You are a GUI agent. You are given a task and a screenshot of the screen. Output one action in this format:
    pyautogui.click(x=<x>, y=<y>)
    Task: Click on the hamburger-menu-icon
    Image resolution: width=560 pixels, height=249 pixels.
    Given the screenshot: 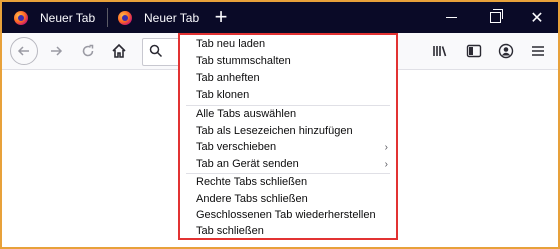 What is the action you would take?
    pyautogui.click(x=538, y=51)
    